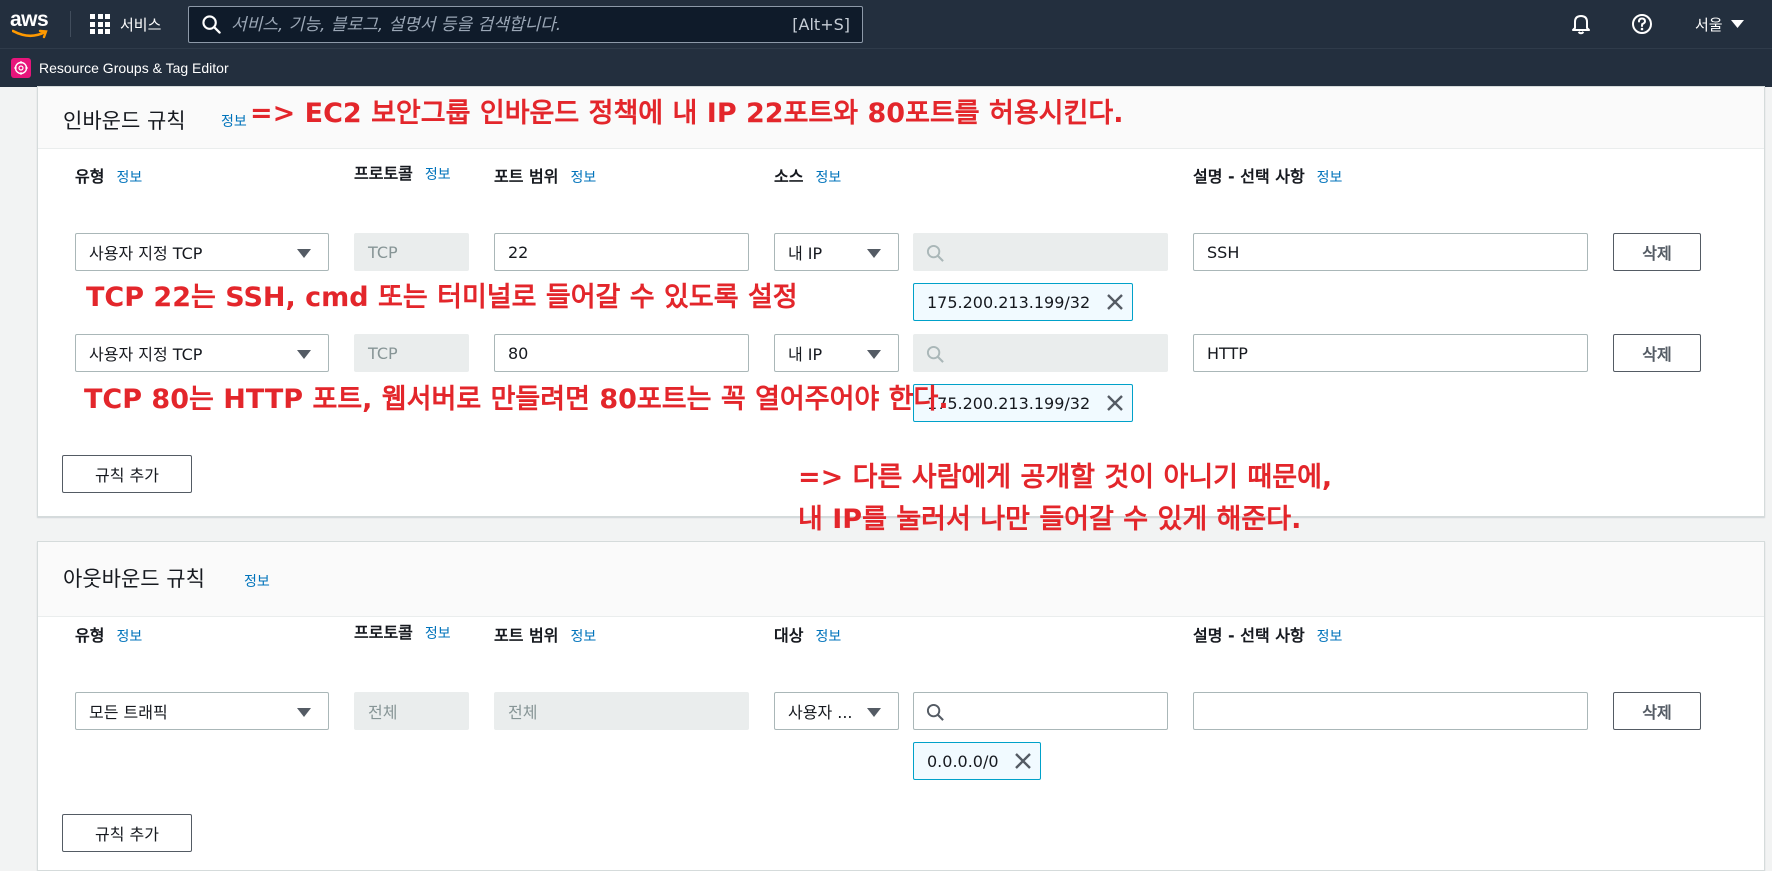 The width and height of the screenshot is (1772, 871). What do you see at coordinates (836, 252) in the screenshot?
I see `inbound-row1-source-select: 내 IP` at bounding box center [836, 252].